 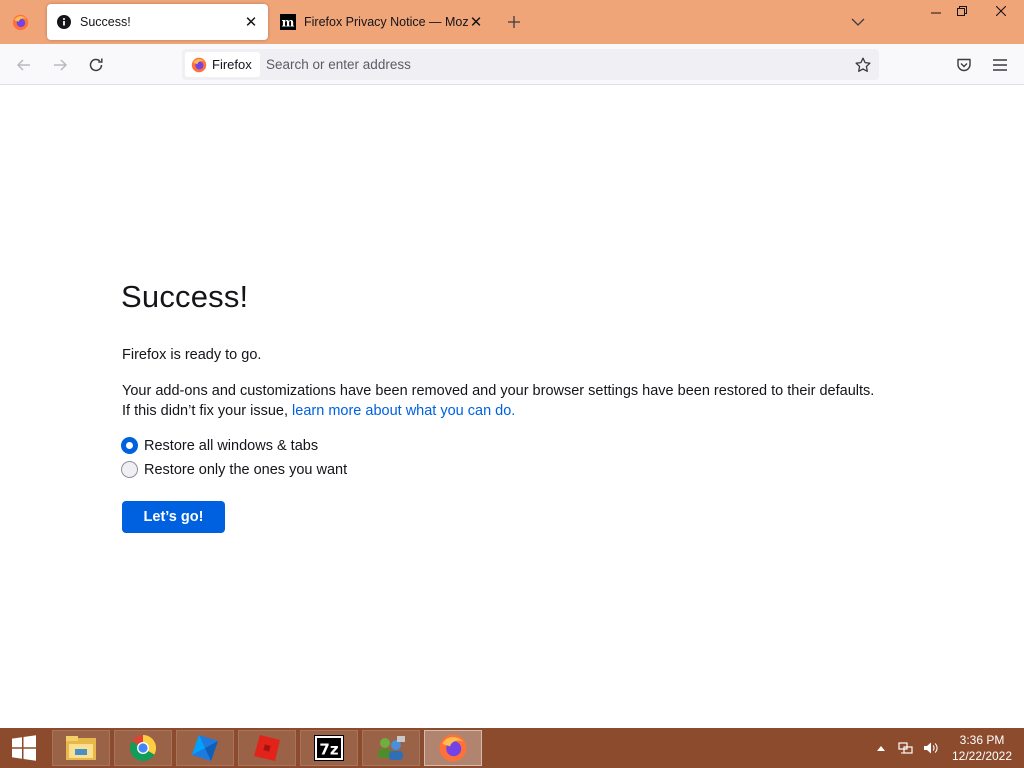 I want to click on star-icon, so click(x=863, y=64).